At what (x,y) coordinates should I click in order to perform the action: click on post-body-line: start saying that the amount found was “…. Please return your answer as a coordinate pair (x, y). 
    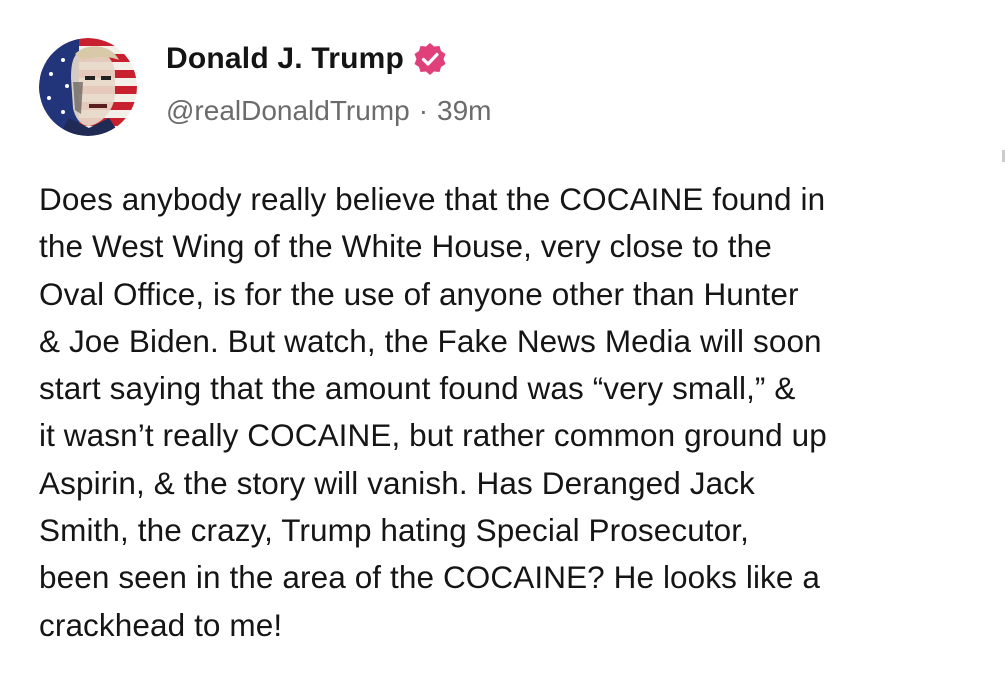
    Looking at the image, I should click on (417, 388).